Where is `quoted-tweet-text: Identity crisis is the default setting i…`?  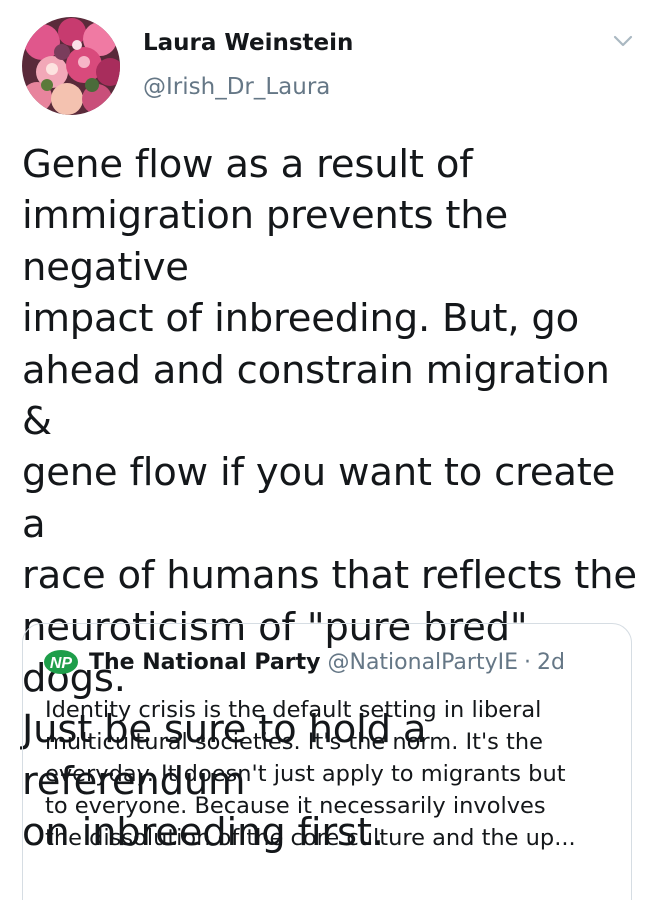 quoted-tweet-text: Identity crisis is the default setting i… is located at coordinates (310, 774).